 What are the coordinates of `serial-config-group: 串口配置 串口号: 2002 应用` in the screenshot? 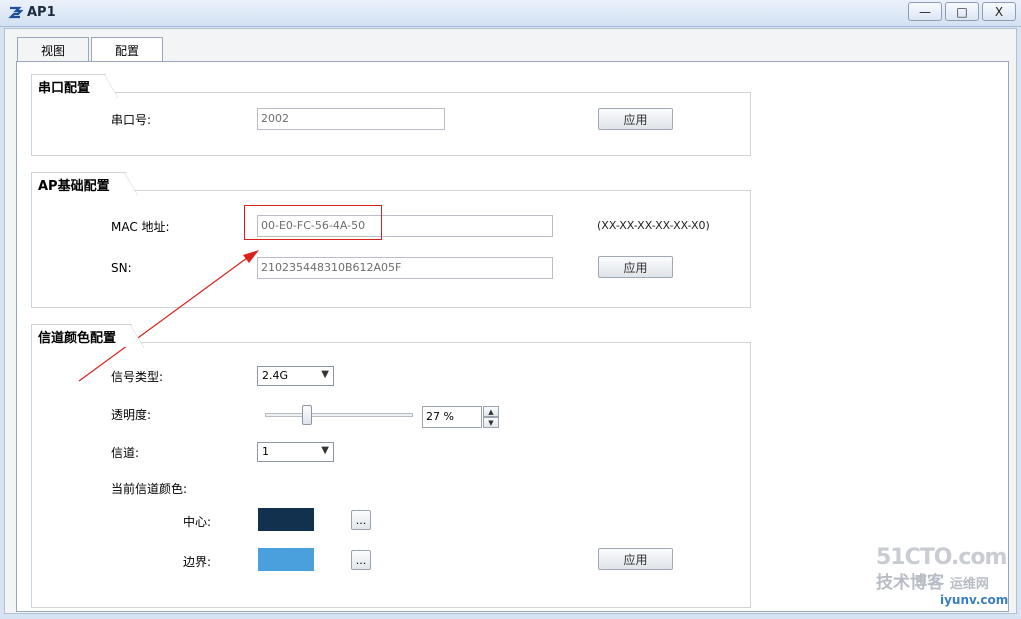 It's located at (391, 115).